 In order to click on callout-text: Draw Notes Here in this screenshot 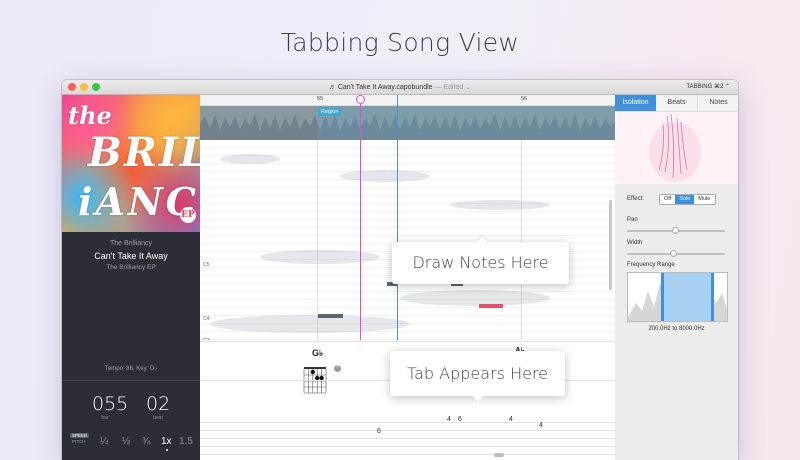, I will do `click(480, 262)`.